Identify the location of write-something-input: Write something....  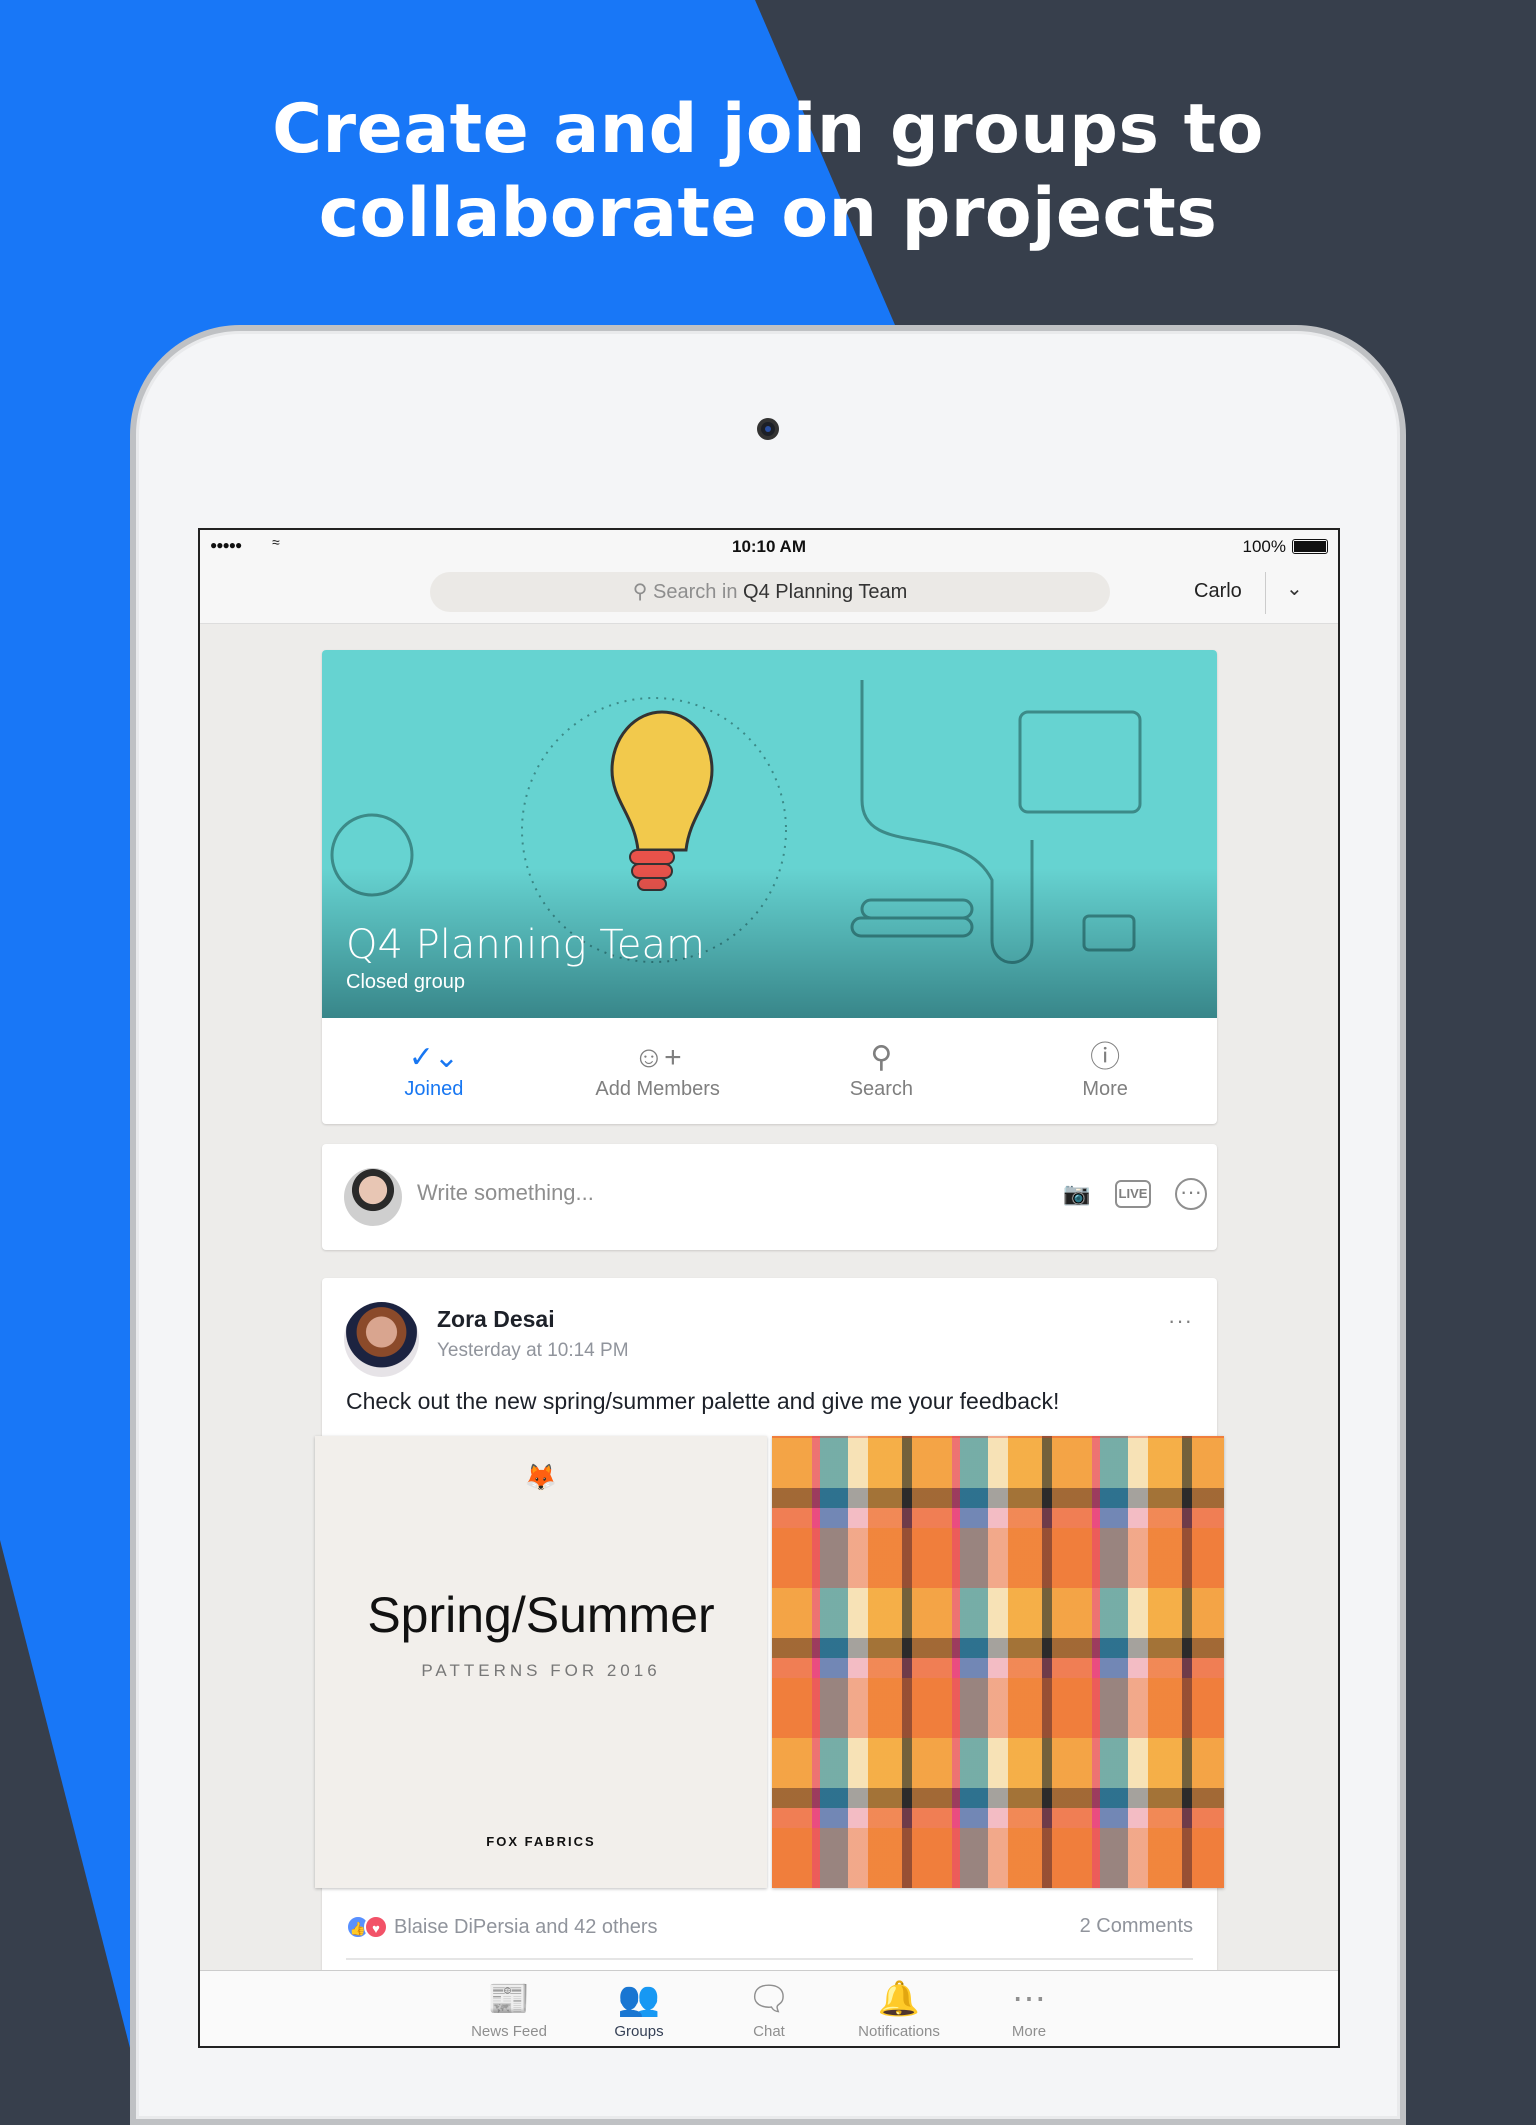
(505, 1193).